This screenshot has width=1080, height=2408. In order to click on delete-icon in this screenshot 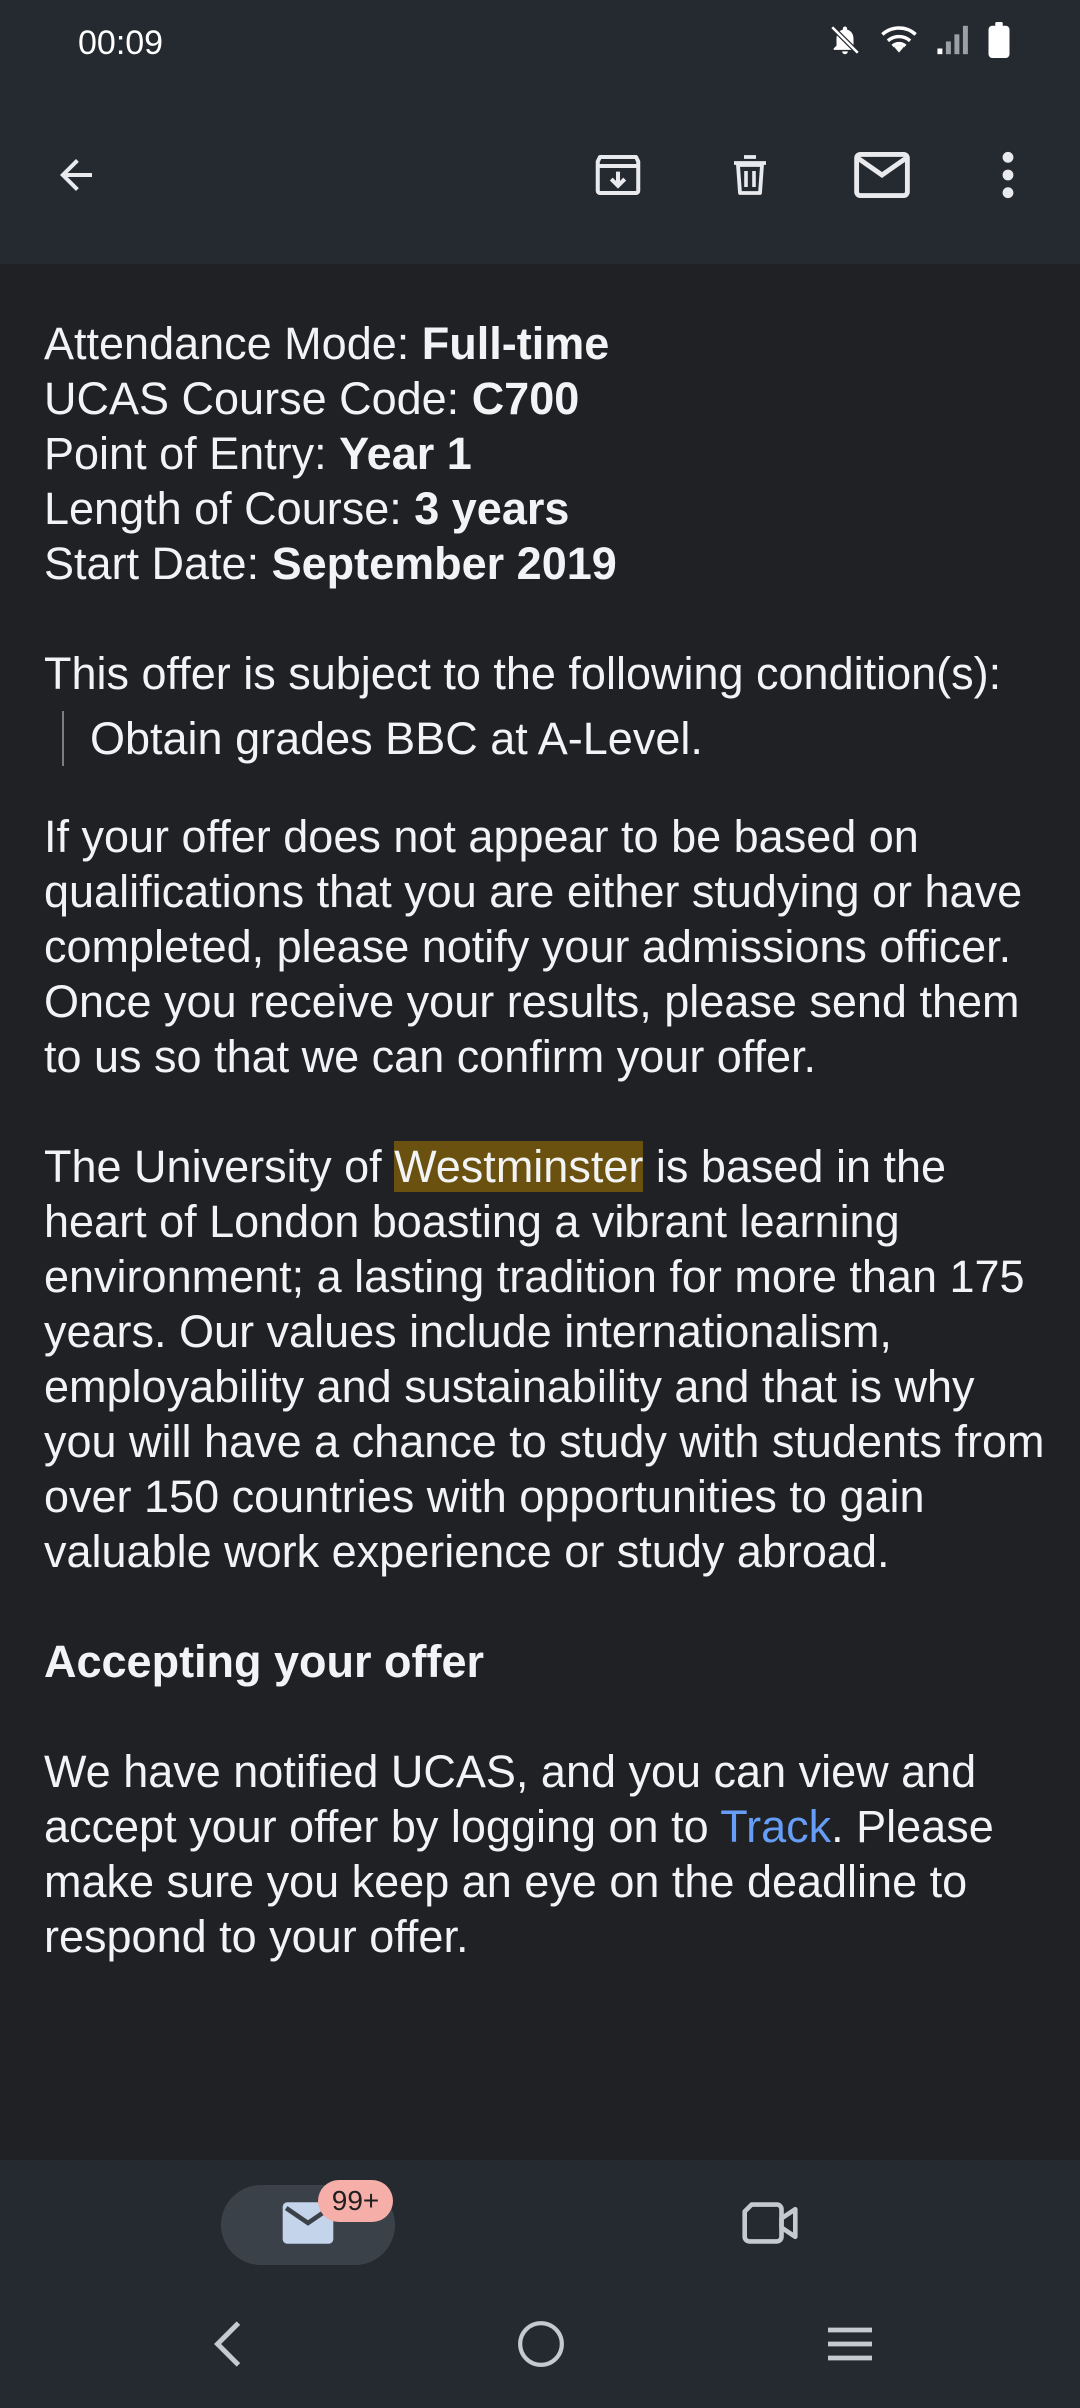, I will do `click(750, 177)`.